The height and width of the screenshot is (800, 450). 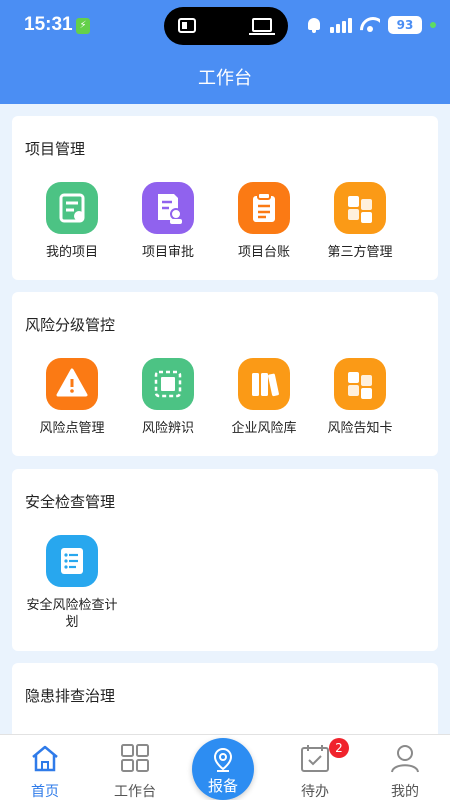 I want to click on tab-label: 我的, so click(x=405, y=792).